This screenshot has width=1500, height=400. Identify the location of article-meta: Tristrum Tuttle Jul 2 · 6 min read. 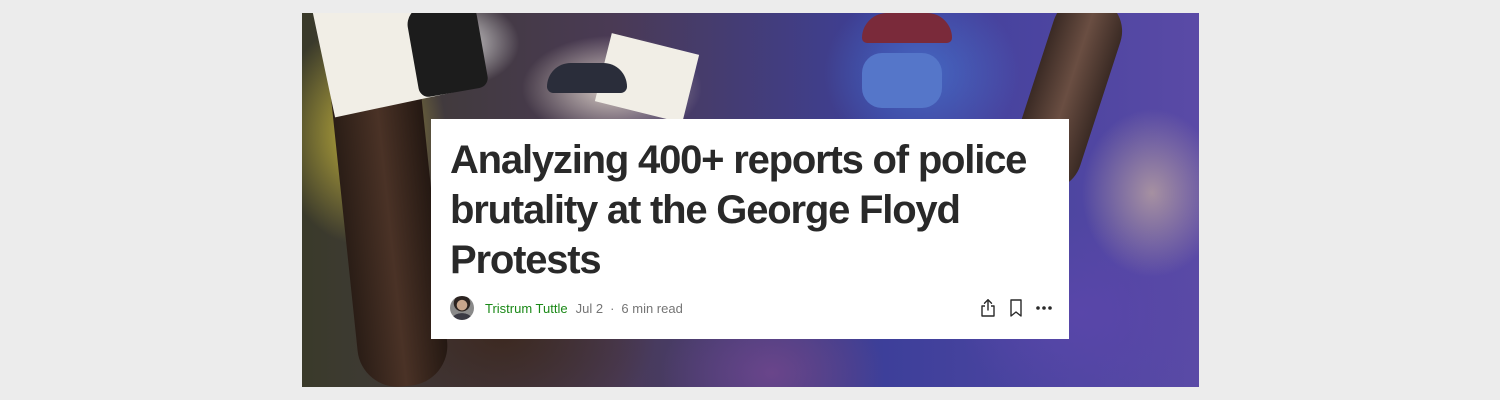
(566, 308).